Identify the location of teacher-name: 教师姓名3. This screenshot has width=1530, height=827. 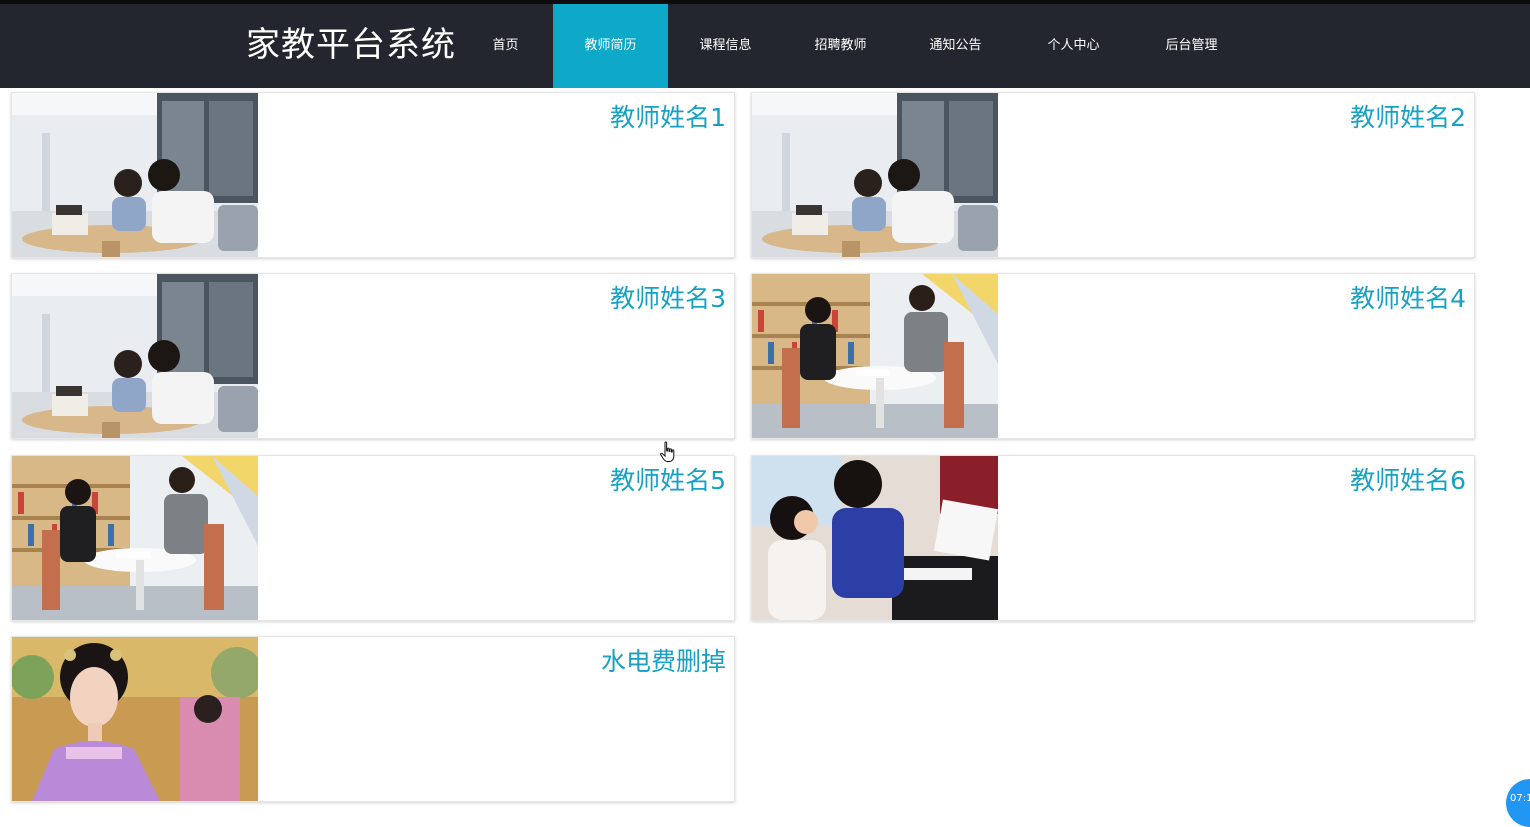
(668, 299).